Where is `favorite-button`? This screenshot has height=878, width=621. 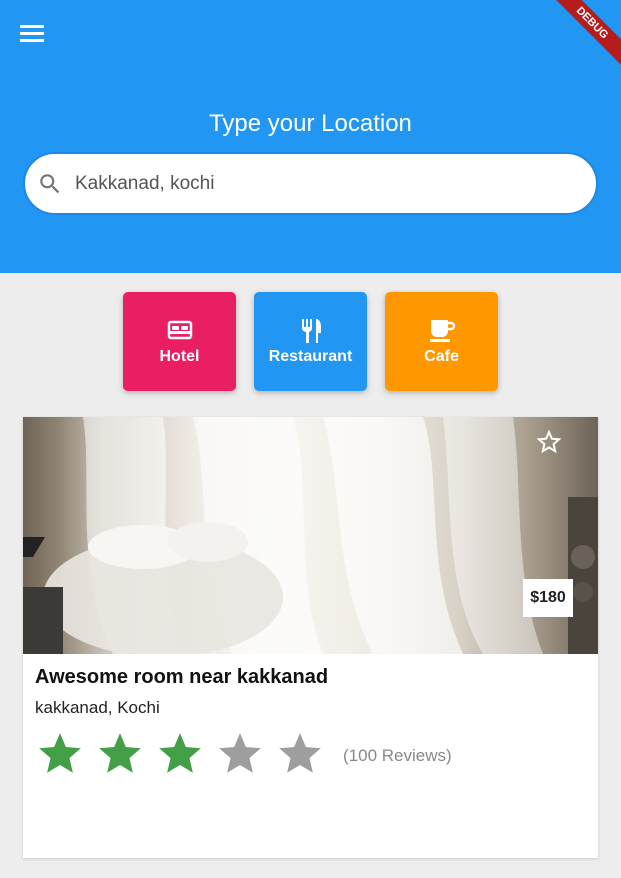 favorite-button is located at coordinates (549, 442).